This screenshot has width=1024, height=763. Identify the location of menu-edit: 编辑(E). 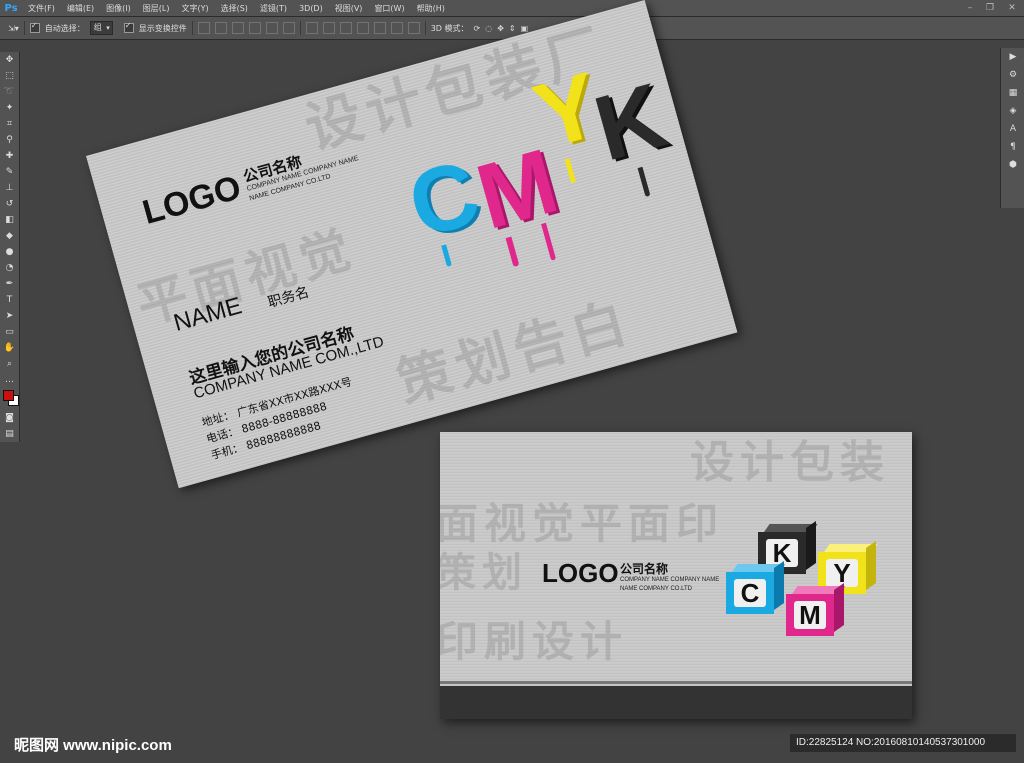
(80, 8).